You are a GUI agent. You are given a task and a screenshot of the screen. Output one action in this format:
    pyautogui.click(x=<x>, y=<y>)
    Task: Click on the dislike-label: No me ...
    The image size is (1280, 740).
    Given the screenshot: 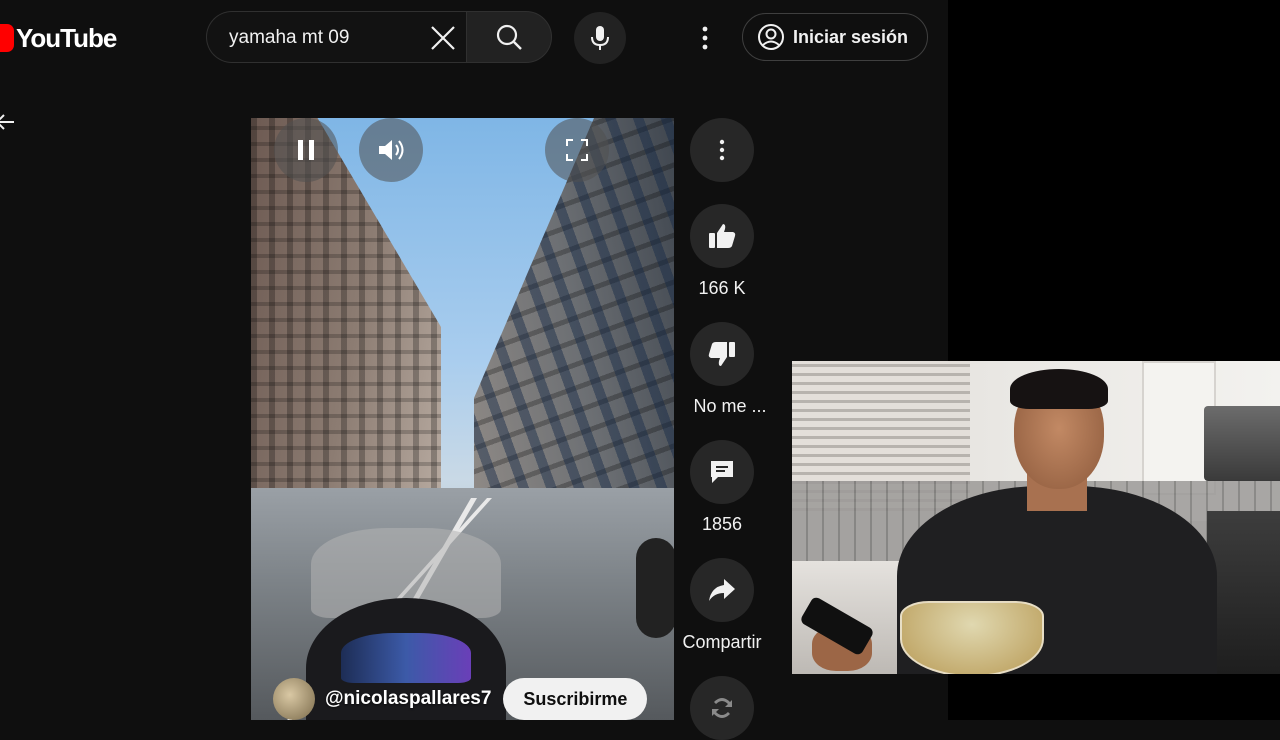 What is the action you would take?
    pyautogui.click(x=730, y=406)
    